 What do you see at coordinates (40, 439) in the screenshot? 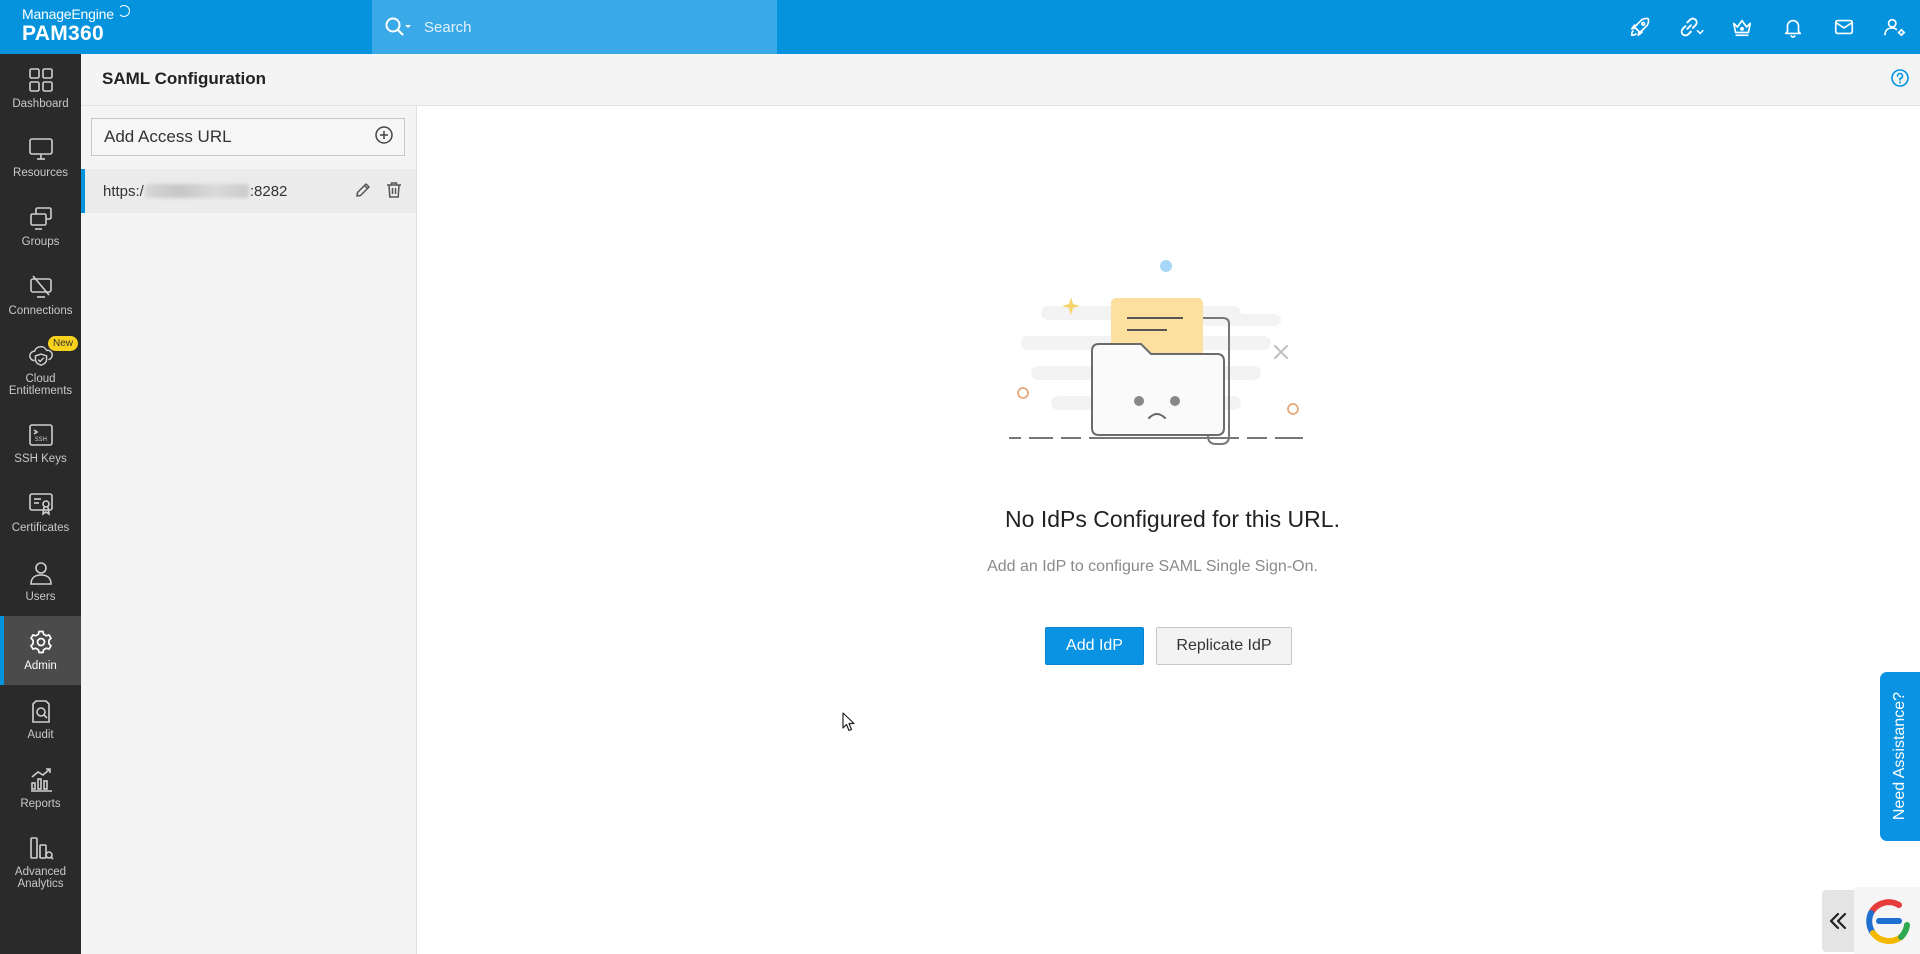
I see `svg-text: SSH` at bounding box center [40, 439].